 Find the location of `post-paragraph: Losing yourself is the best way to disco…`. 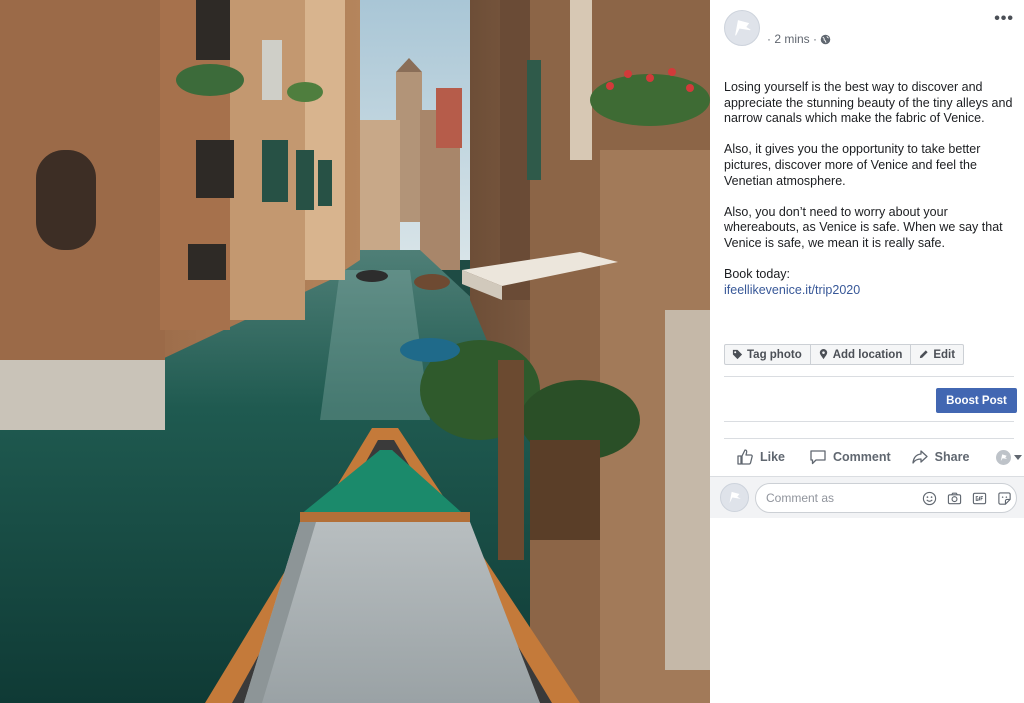

post-paragraph: Losing yourself is the best way to disco… is located at coordinates (868, 103).